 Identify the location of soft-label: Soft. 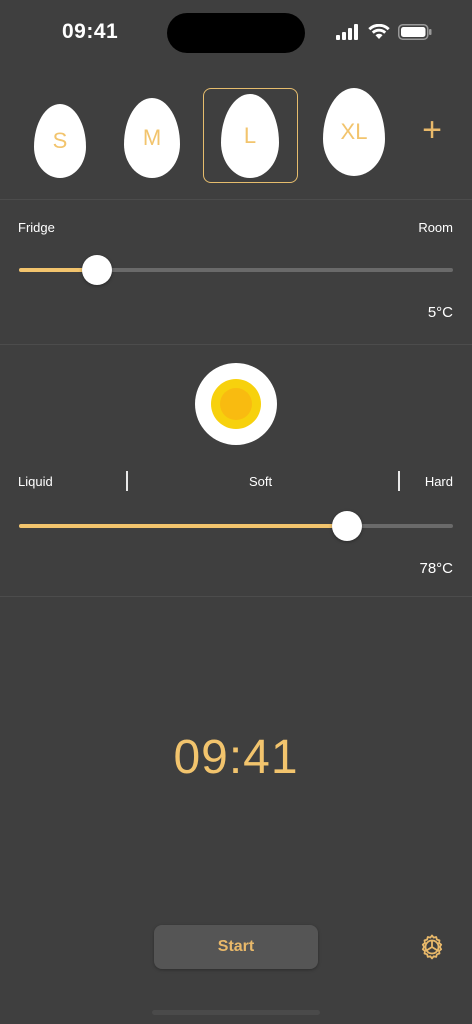
(261, 481).